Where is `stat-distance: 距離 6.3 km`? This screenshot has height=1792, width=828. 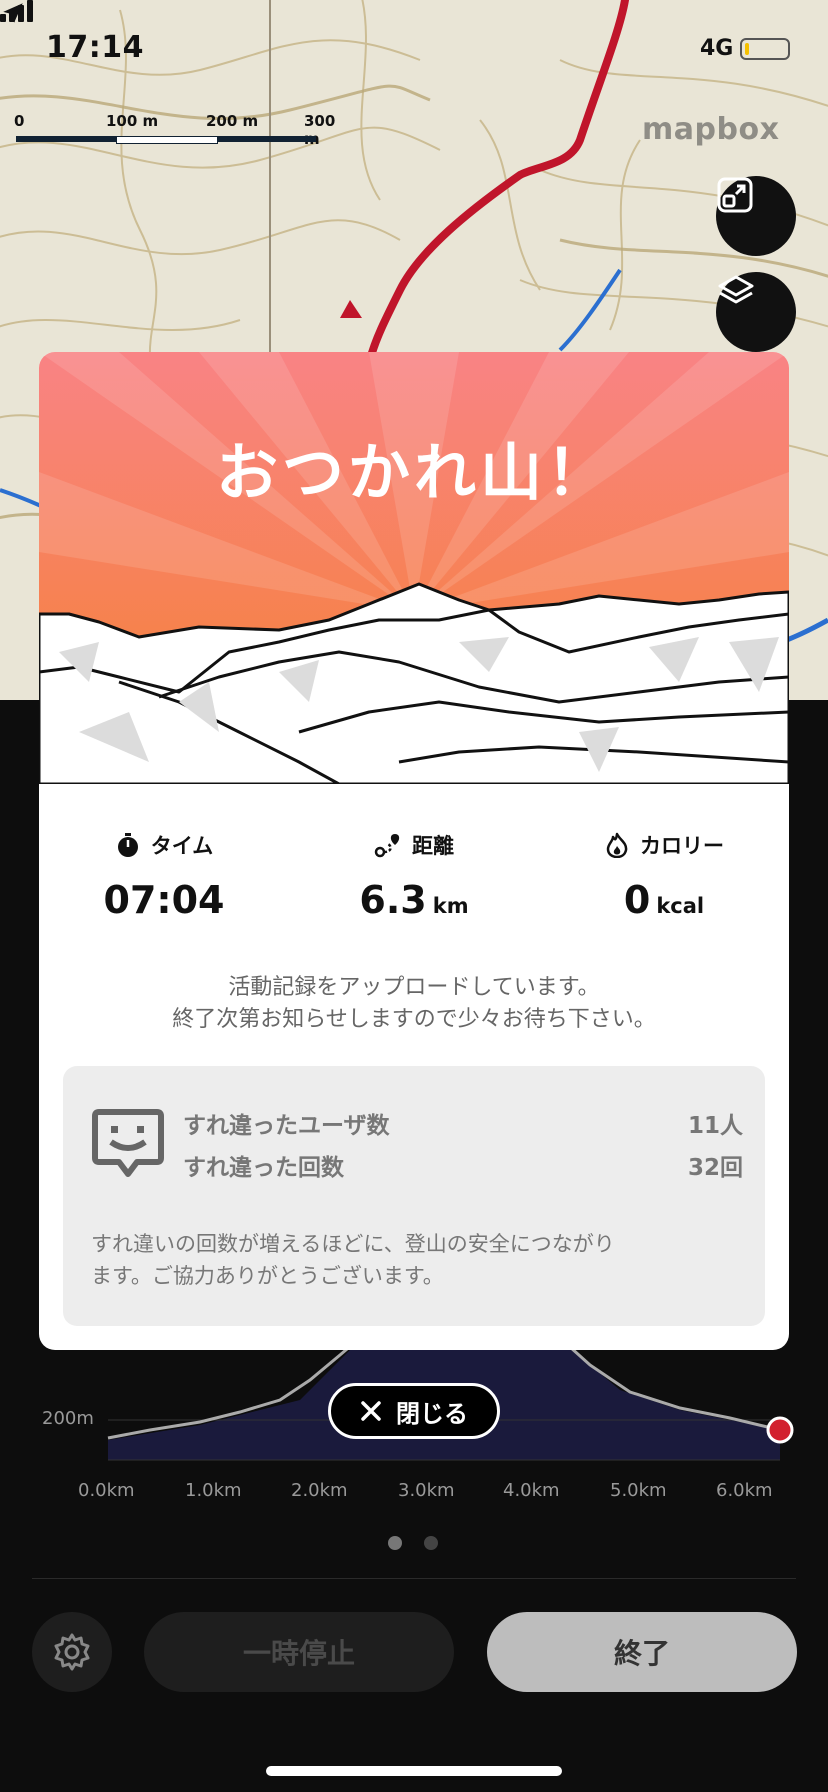 stat-distance: 距離 6.3 km is located at coordinates (414, 876).